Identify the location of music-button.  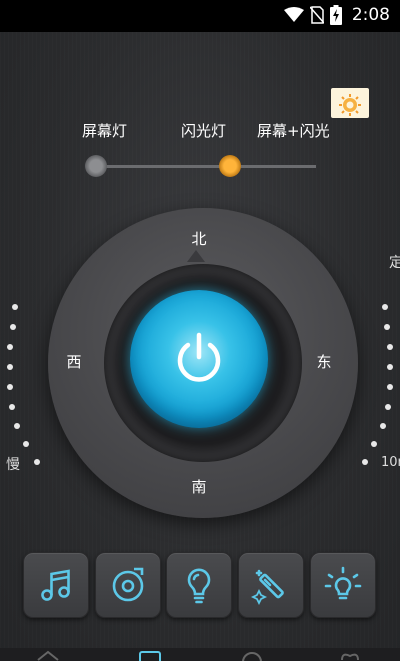
(56, 585).